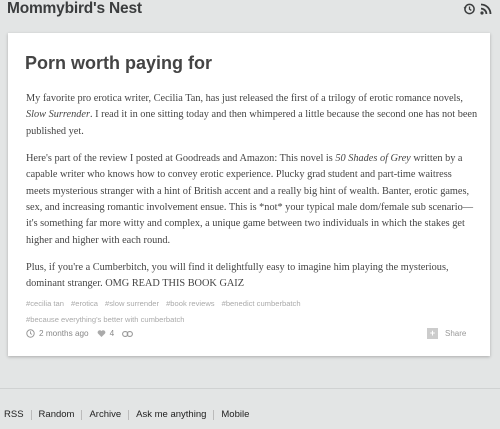  What do you see at coordinates (101, 334) in the screenshot?
I see `heart-icon` at bounding box center [101, 334].